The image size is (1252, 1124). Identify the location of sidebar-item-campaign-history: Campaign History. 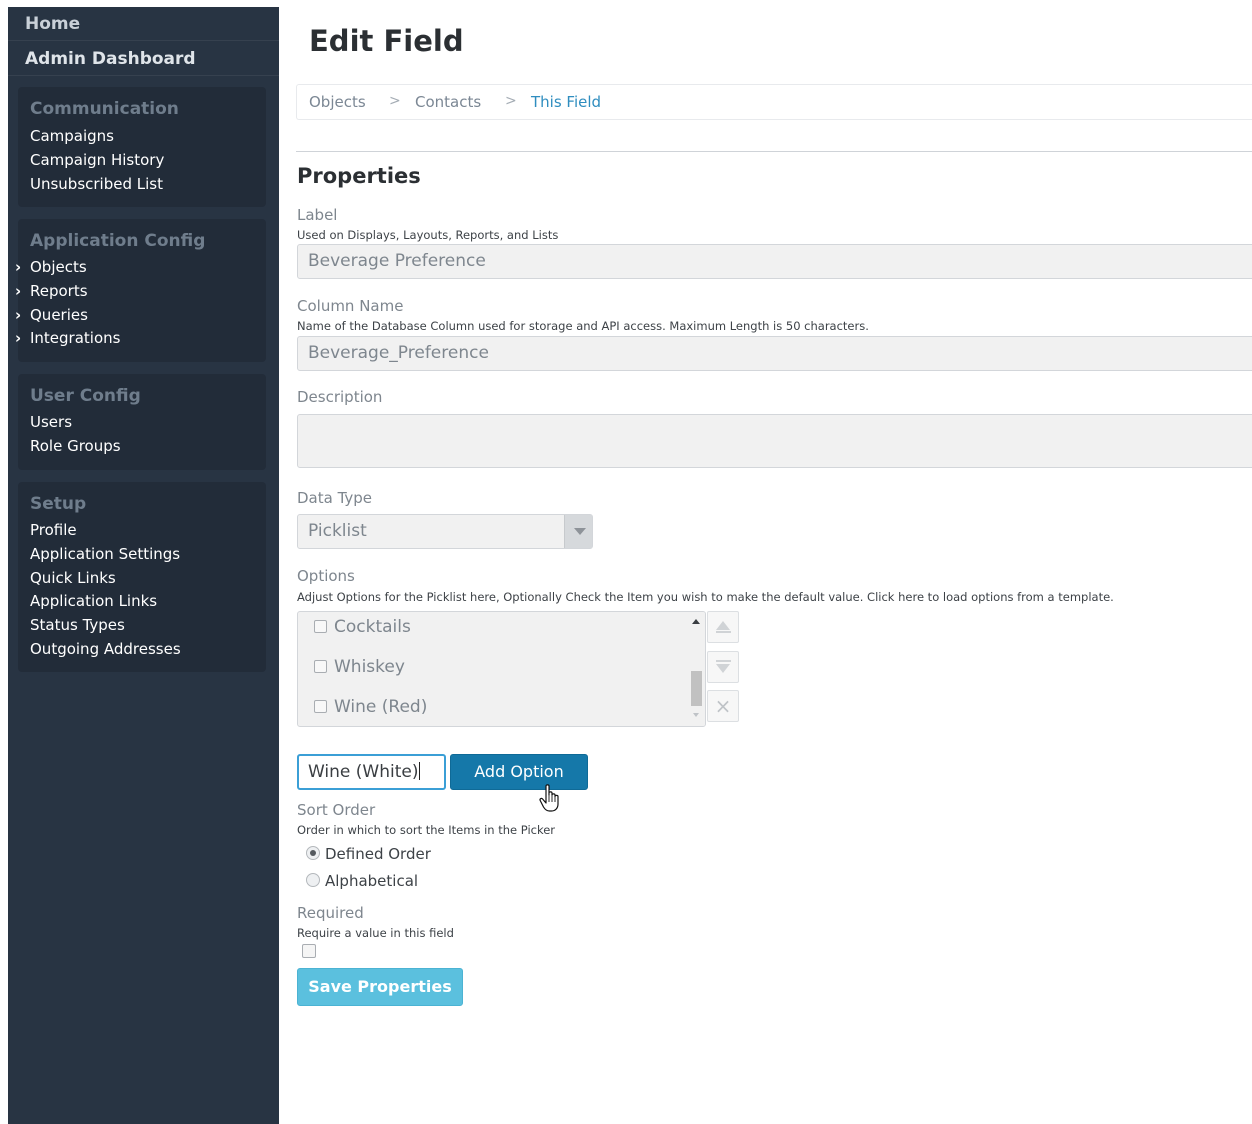
(97, 160).